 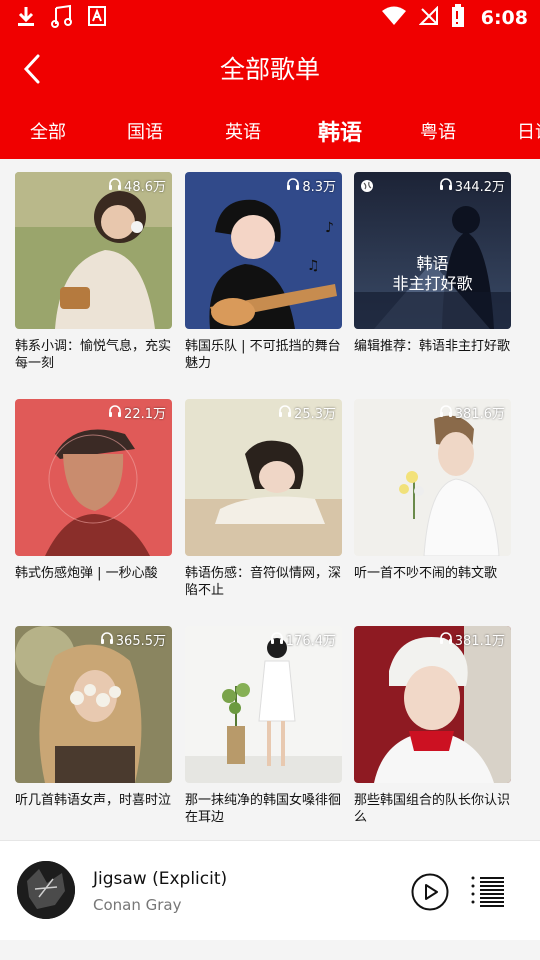 What do you see at coordinates (140, 641) in the screenshot?
I see `play-count-value: 365.5万` at bounding box center [140, 641].